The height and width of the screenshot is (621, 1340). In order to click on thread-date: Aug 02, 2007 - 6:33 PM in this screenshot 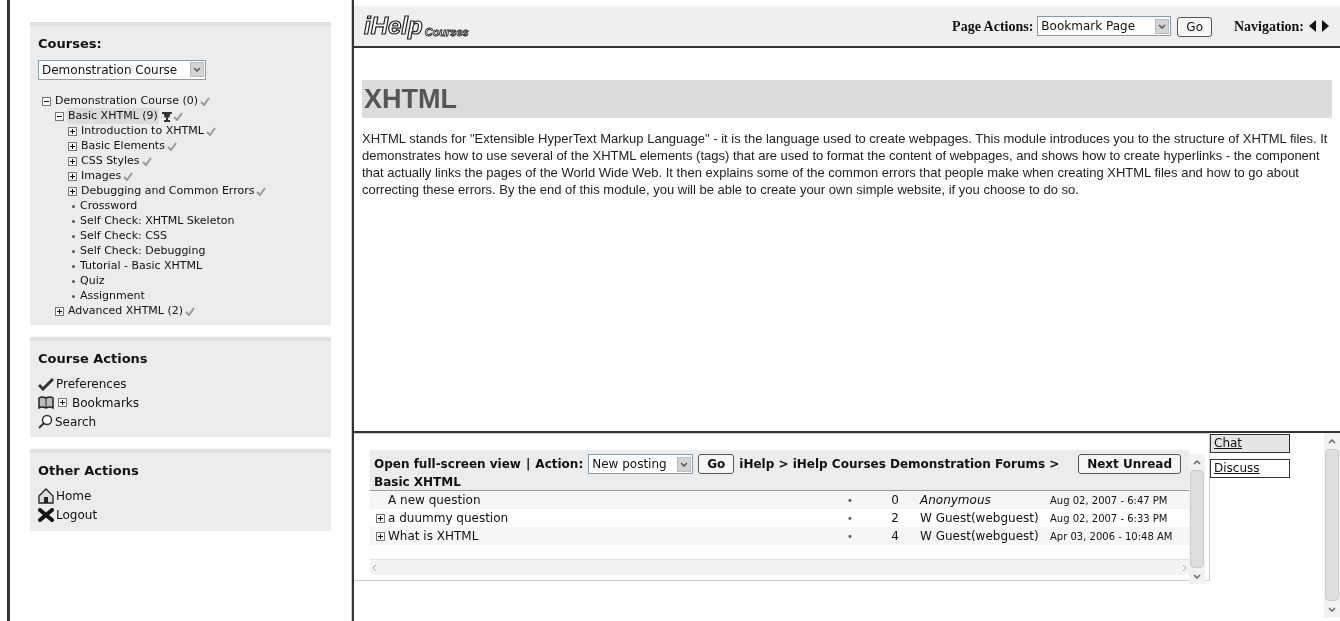, I will do `click(1109, 518)`.